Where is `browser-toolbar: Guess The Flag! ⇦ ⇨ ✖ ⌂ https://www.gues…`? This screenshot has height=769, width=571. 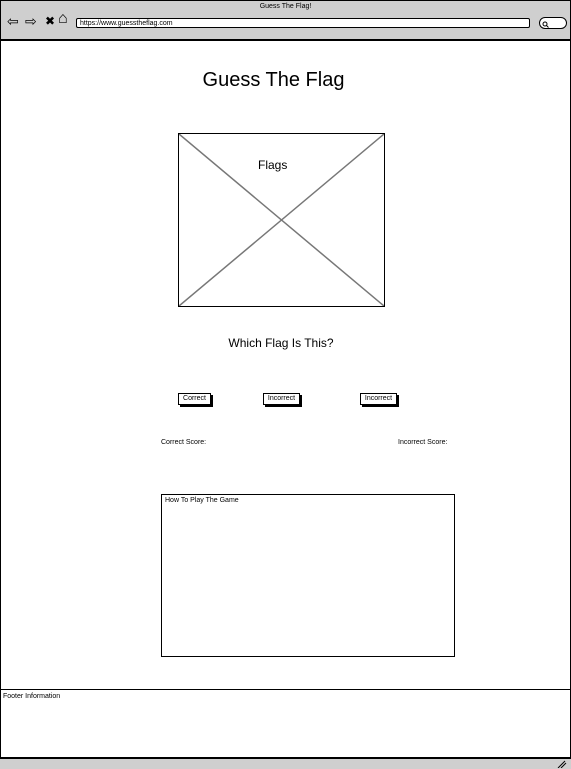 browser-toolbar: Guess The Flag! ⇦ ⇨ ✖ ⌂ https://www.gues… is located at coordinates (285, 21).